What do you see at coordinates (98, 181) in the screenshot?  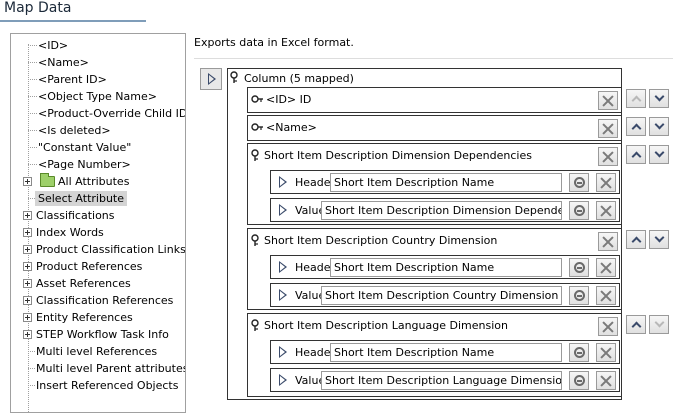 I see `tree-item-all-attributes: All Attributes` at bounding box center [98, 181].